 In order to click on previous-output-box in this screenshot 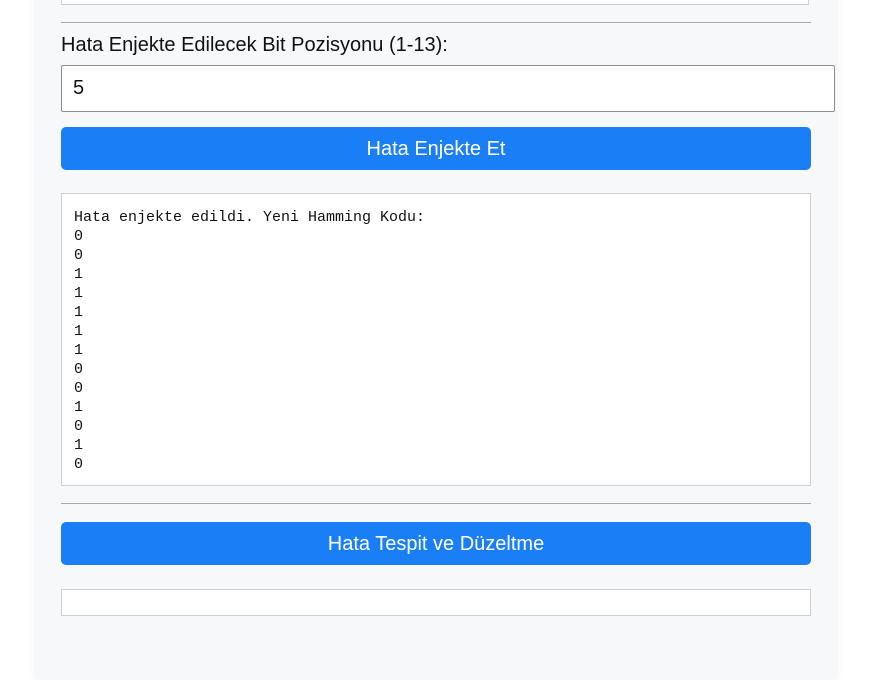, I will do `click(435, 2)`.